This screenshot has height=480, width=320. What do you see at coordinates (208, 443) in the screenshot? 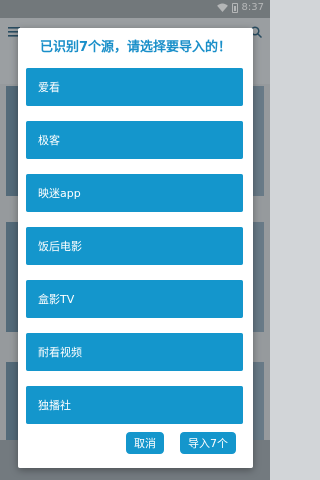
I see `import-button: 导入7个` at bounding box center [208, 443].